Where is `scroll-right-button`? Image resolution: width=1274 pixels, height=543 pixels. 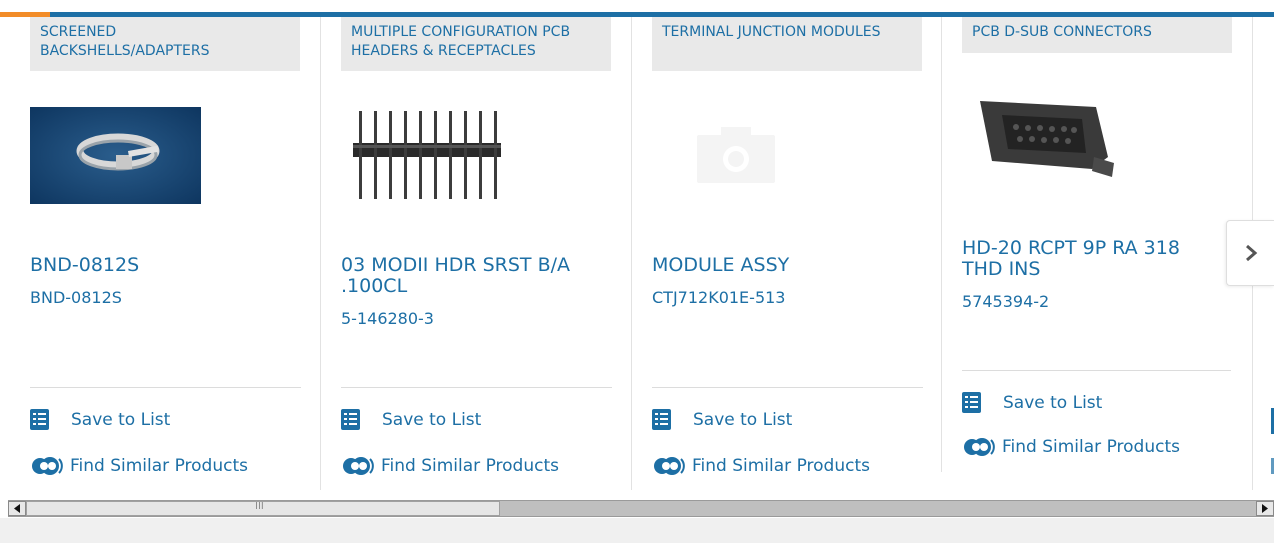
scroll-right-button is located at coordinates (1265, 508).